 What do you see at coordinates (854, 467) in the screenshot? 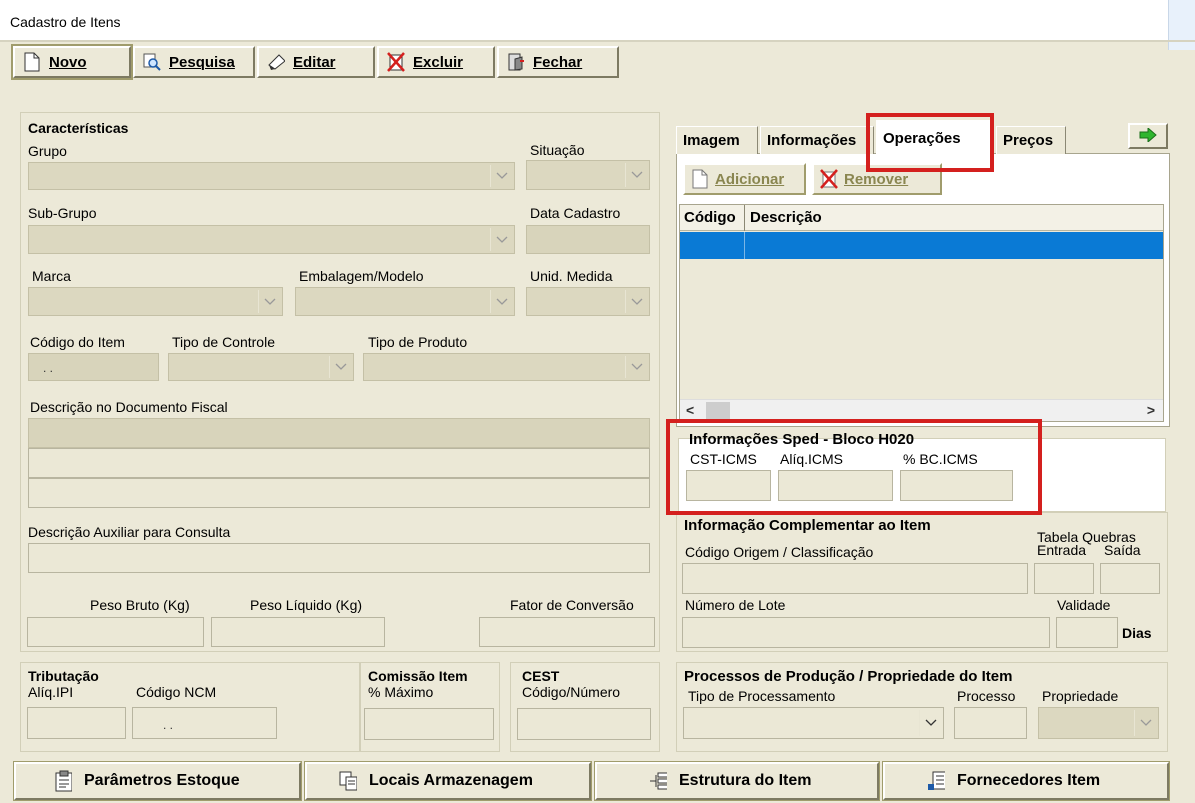
I see `highlight-sped-group` at bounding box center [854, 467].